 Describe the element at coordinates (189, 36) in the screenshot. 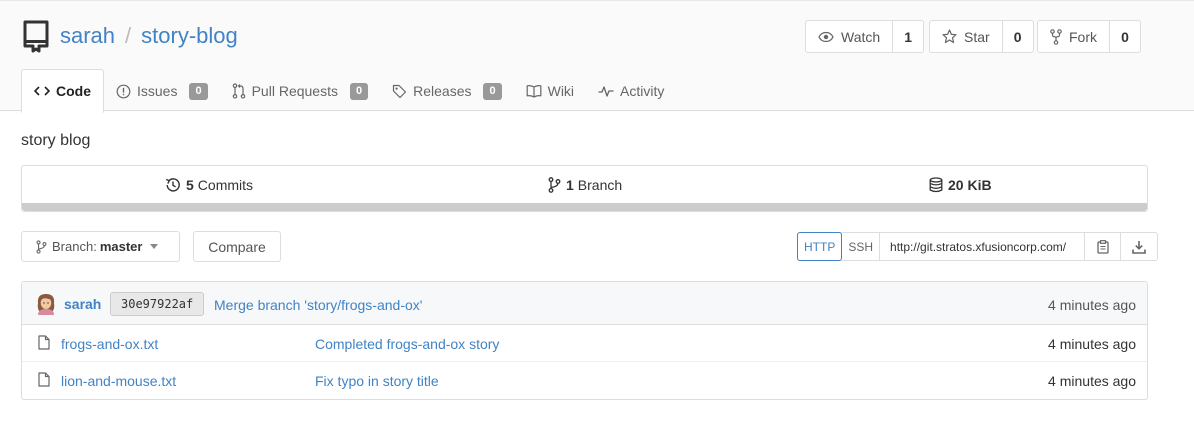

I see `repo-name-link: story-blog` at that location.